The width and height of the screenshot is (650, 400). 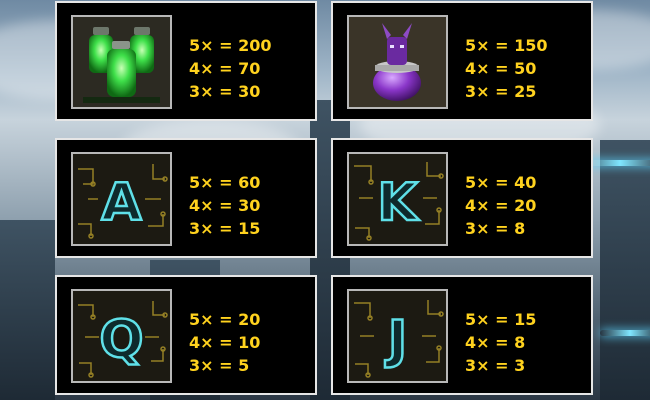 I want to click on letter-k-circuit-icon: K, so click(x=397, y=199).